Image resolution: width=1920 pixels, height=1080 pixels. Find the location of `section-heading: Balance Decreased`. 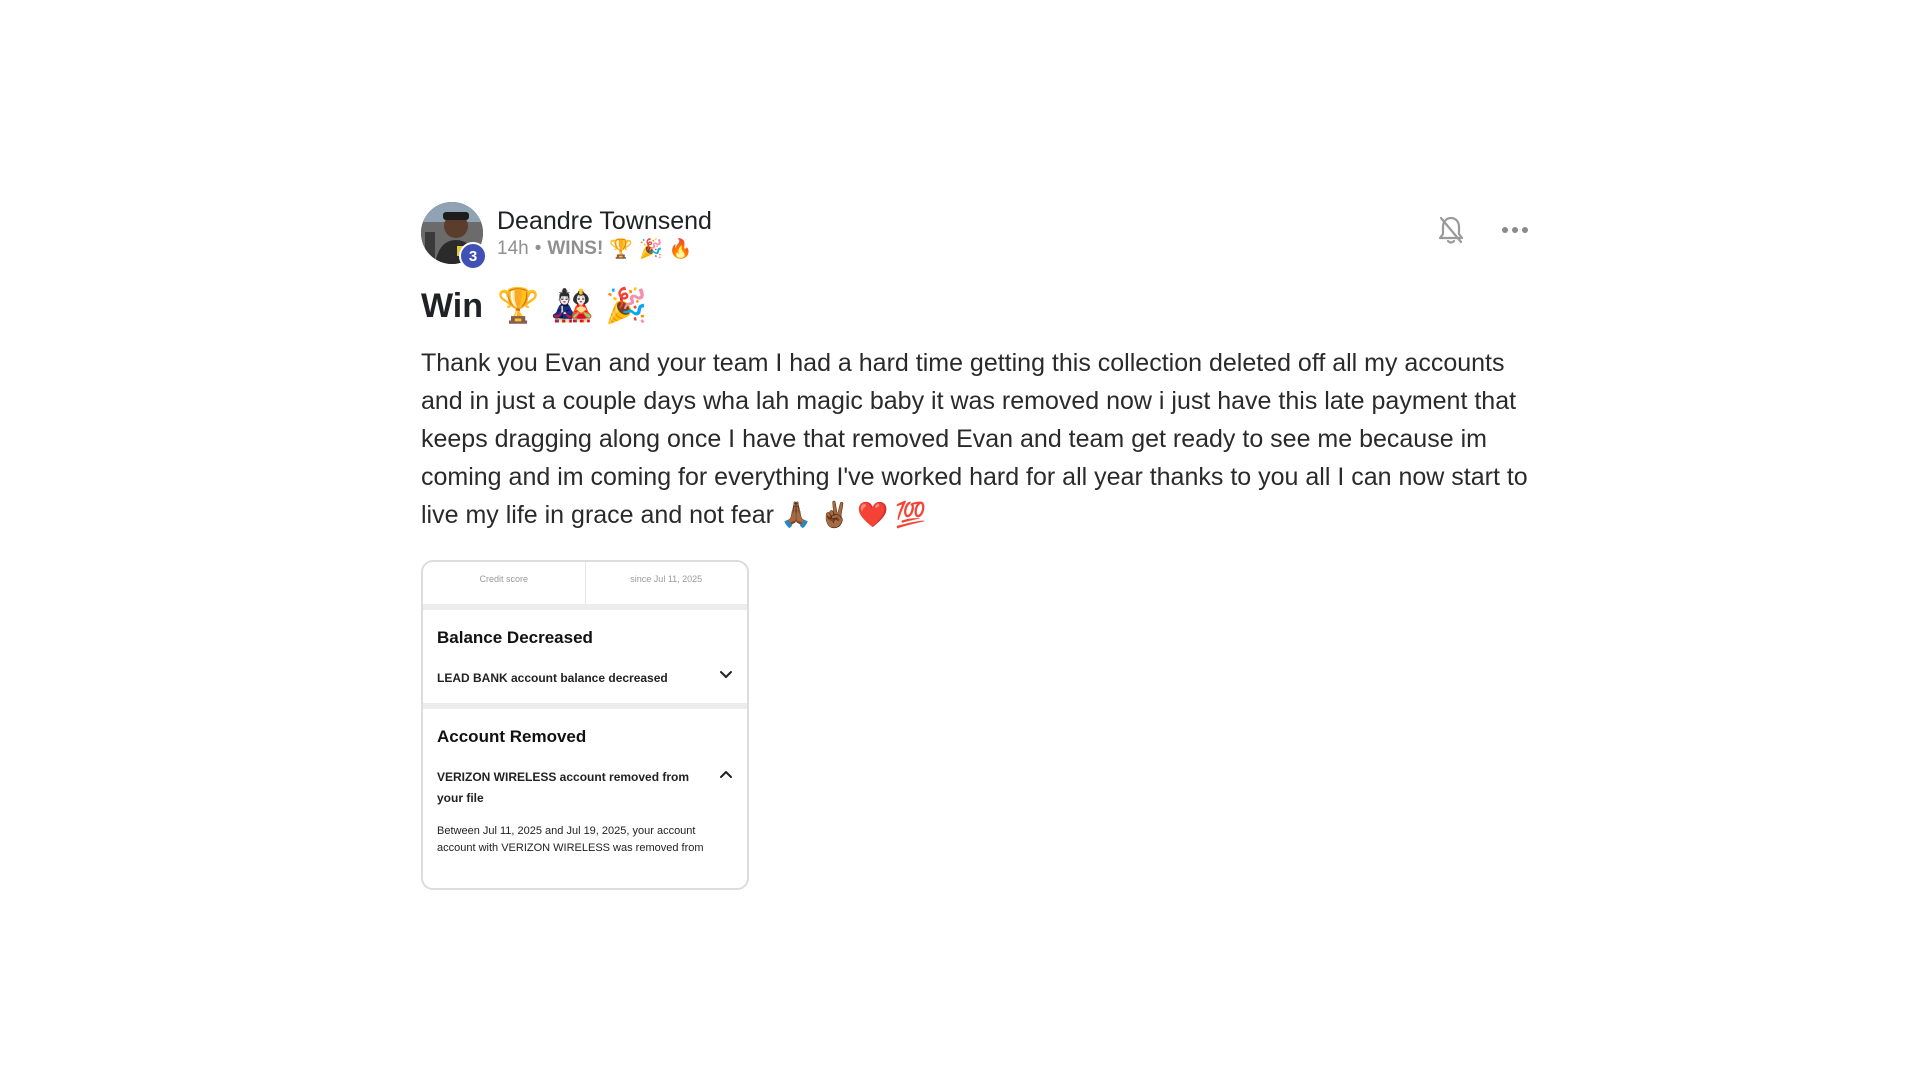

section-heading: Balance Decreased is located at coordinates (515, 637).